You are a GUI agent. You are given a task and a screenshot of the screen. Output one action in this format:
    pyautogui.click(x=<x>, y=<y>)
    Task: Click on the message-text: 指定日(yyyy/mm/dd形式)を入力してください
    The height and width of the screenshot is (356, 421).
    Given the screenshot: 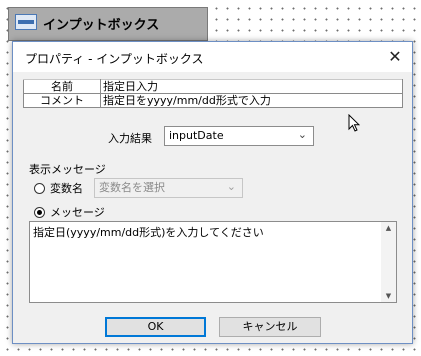 What is the action you would take?
    pyautogui.click(x=148, y=232)
    